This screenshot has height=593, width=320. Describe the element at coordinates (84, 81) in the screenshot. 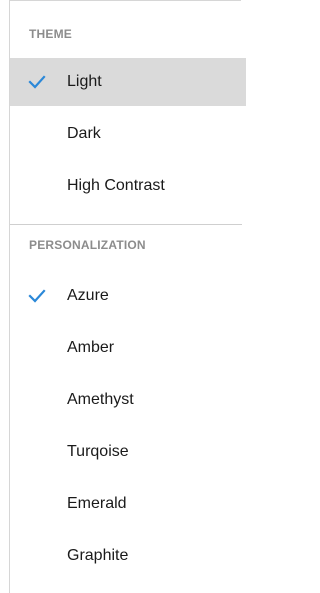

I see `theme-item-label: Light` at that location.